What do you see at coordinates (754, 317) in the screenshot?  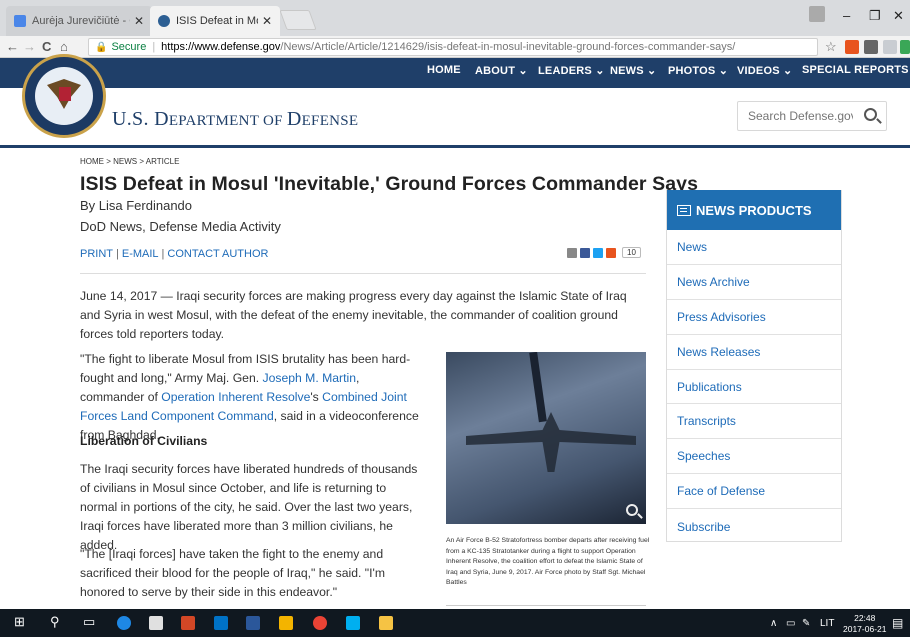 I see `sidebar-item-press-advisories: Press Advisories` at bounding box center [754, 317].